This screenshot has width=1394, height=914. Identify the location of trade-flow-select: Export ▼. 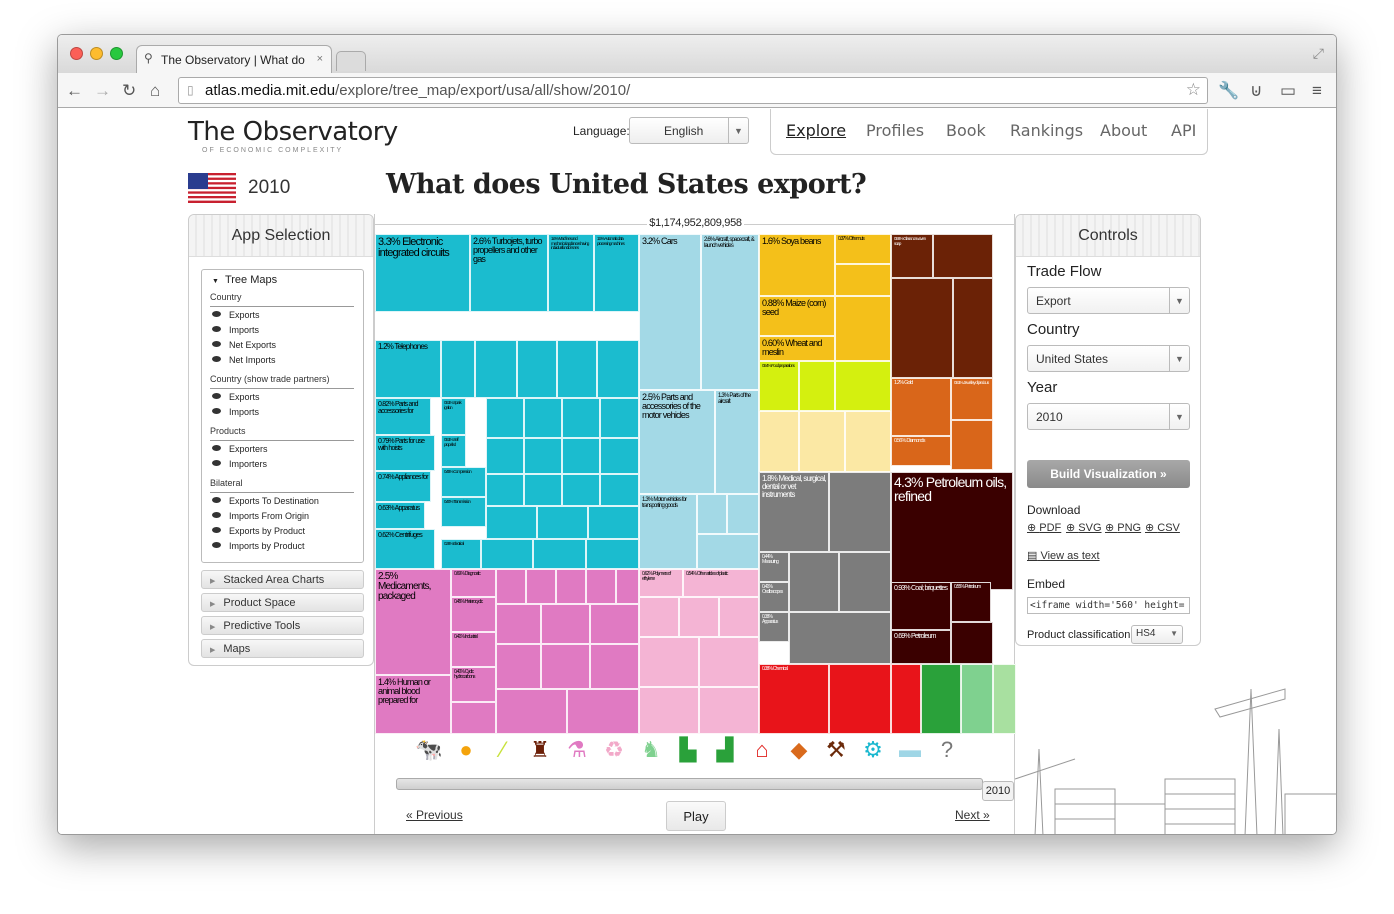
(1108, 300).